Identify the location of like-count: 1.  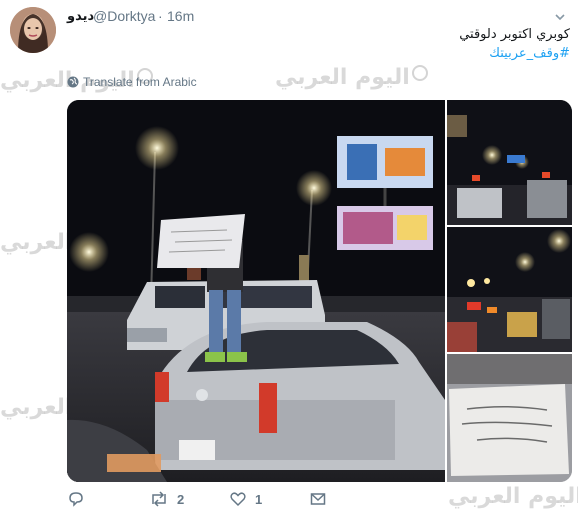
(259, 499).